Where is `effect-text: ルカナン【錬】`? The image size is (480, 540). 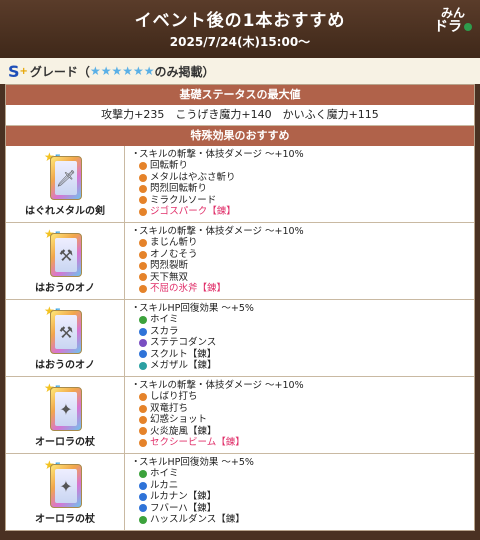
effect-text: ルカナン【錬】 is located at coordinates (183, 497).